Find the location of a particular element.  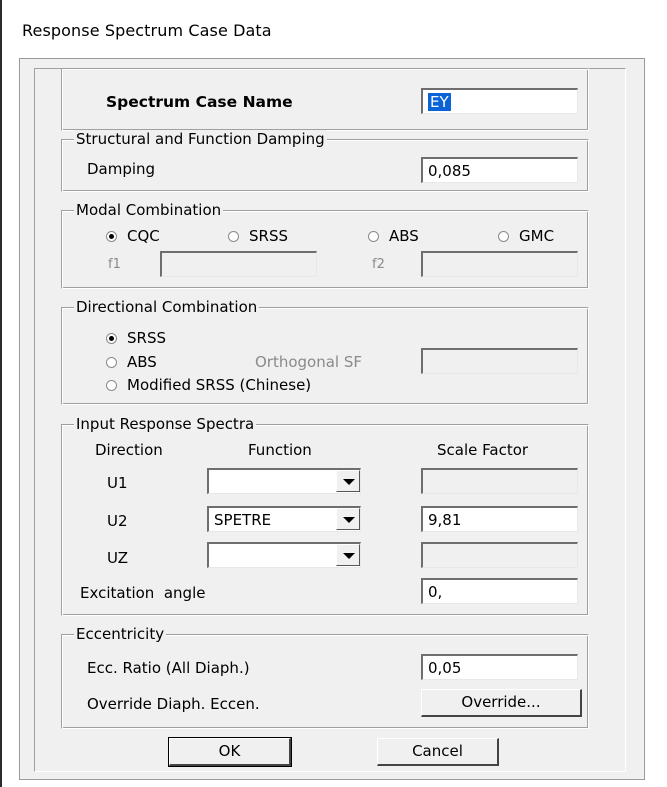

direction-uz: UZ is located at coordinates (117, 558).